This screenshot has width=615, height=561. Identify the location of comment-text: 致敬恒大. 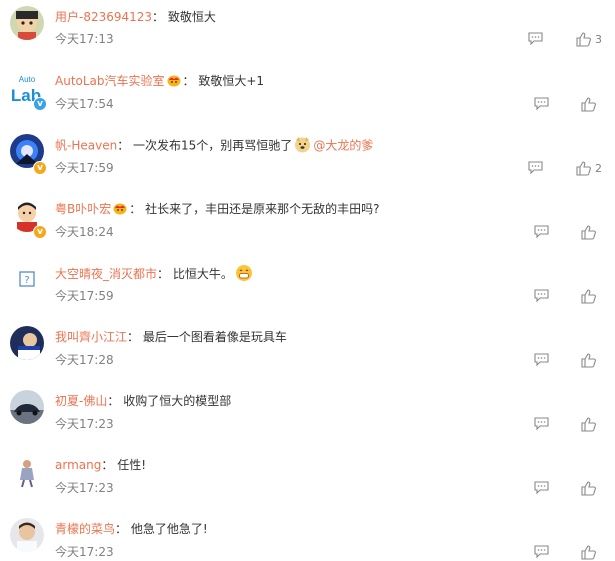
(191, 17).